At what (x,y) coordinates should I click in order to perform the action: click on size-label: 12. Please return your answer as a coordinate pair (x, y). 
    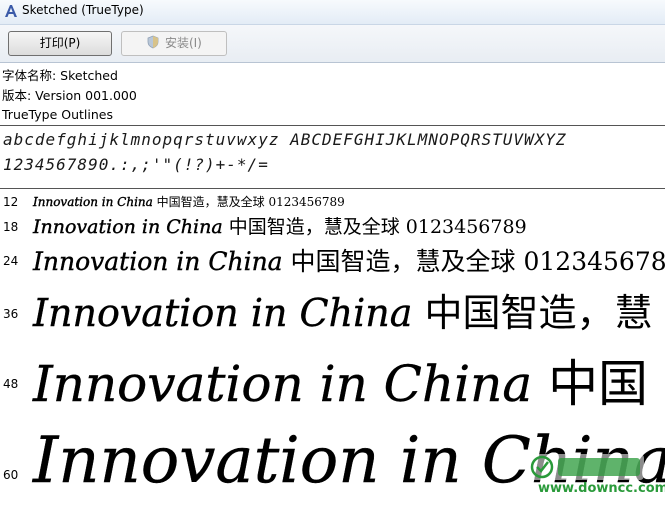
    Looking at the image, I should click on (11, 202).